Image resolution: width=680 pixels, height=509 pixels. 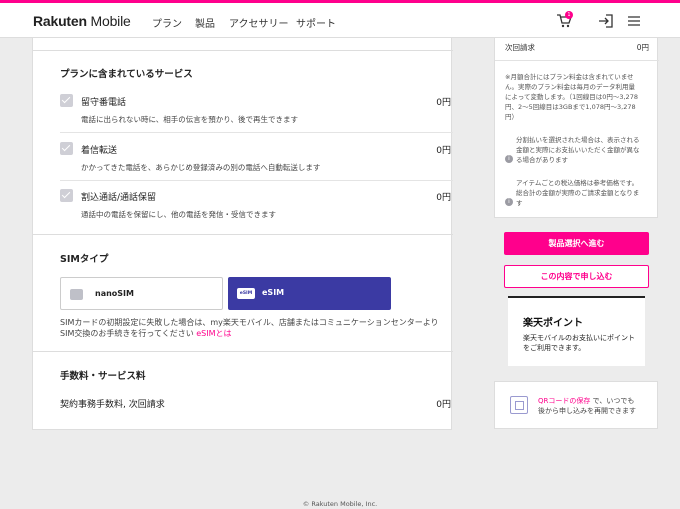 I want to click on call-forwarding-description: かかってきた電話を、あらかじめ登録済みの別の電話へ自動転送します, so click(x=201, y=167).